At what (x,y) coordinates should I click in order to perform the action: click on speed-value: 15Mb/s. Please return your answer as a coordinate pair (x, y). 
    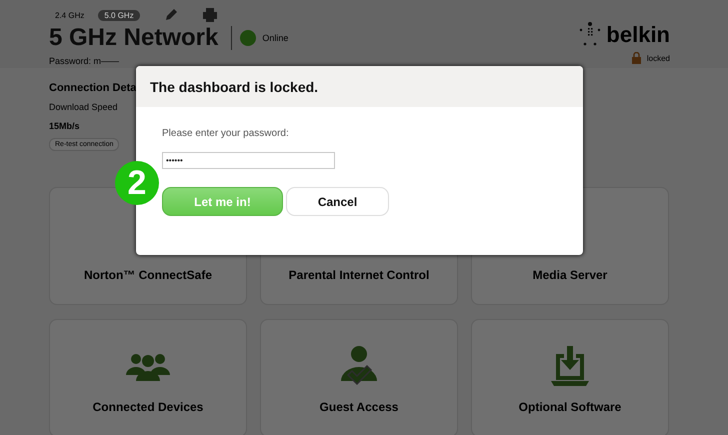
    Looking at the image, I should click on (64, 126).